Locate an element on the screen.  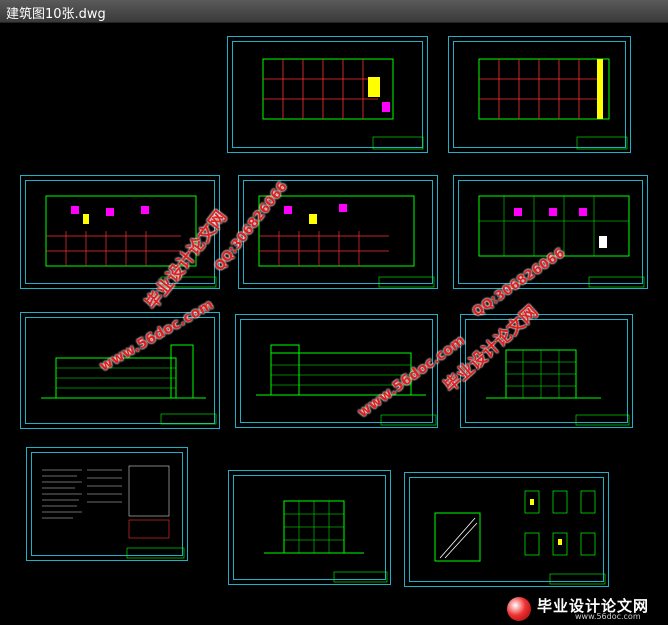
site-logo: 毕业设计论文网 www.56doc.com is located at coordinates (585, 609).